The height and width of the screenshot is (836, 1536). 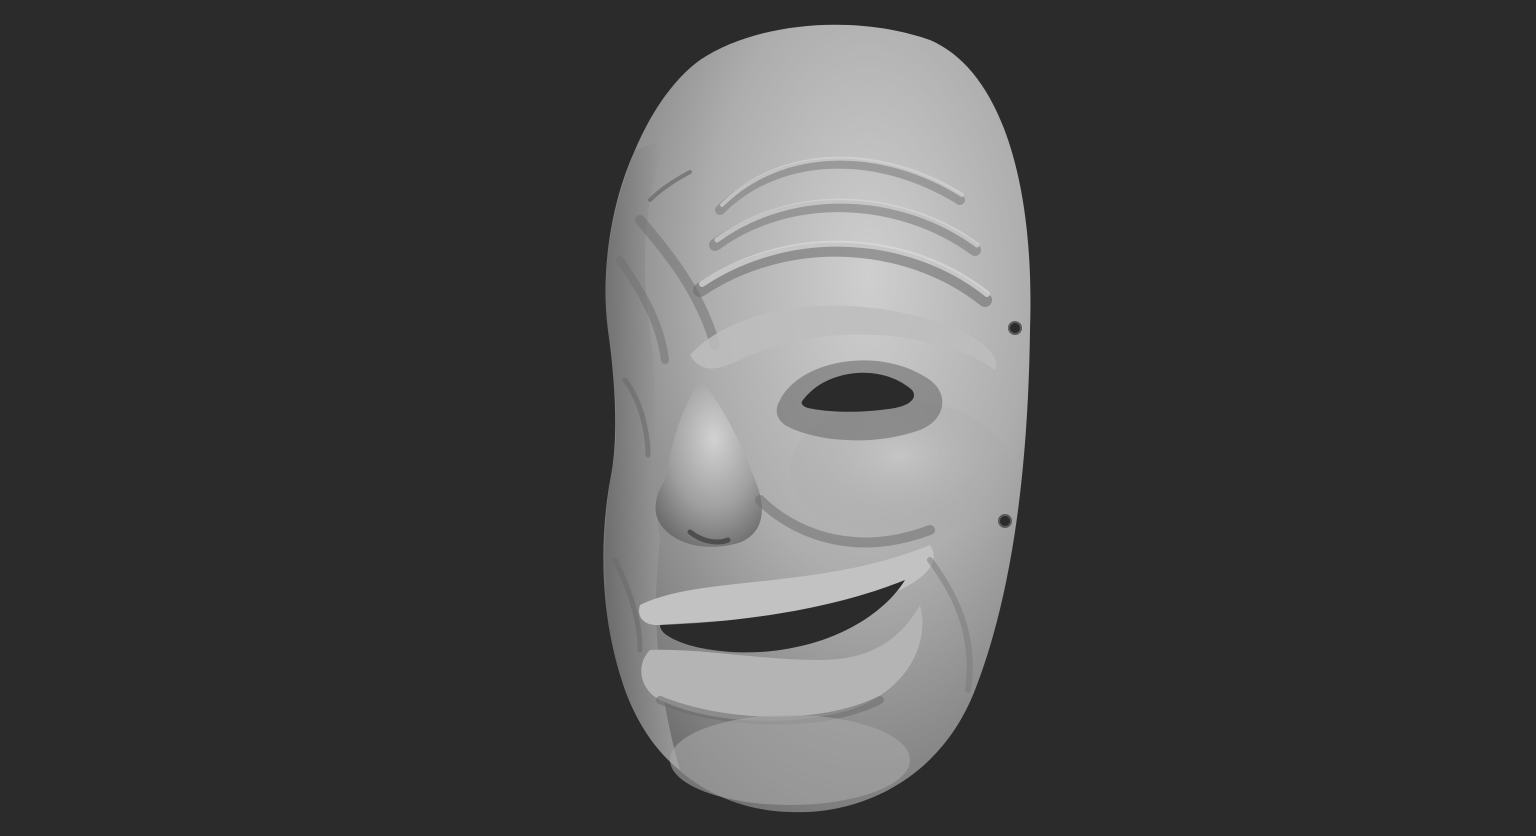 I want to click on chin, so click(x=790, y=760).